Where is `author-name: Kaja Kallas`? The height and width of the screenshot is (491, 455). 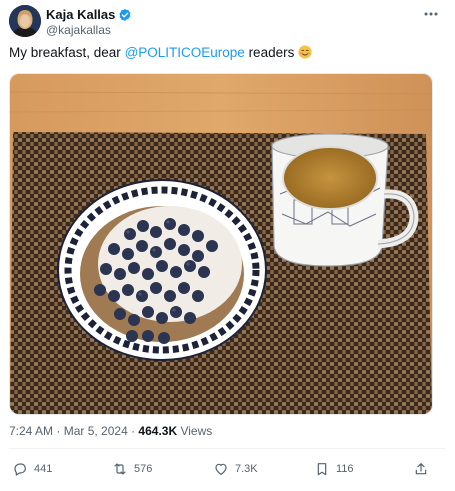
author-name: Kaja Kallas is located at coordinates (80, 14).